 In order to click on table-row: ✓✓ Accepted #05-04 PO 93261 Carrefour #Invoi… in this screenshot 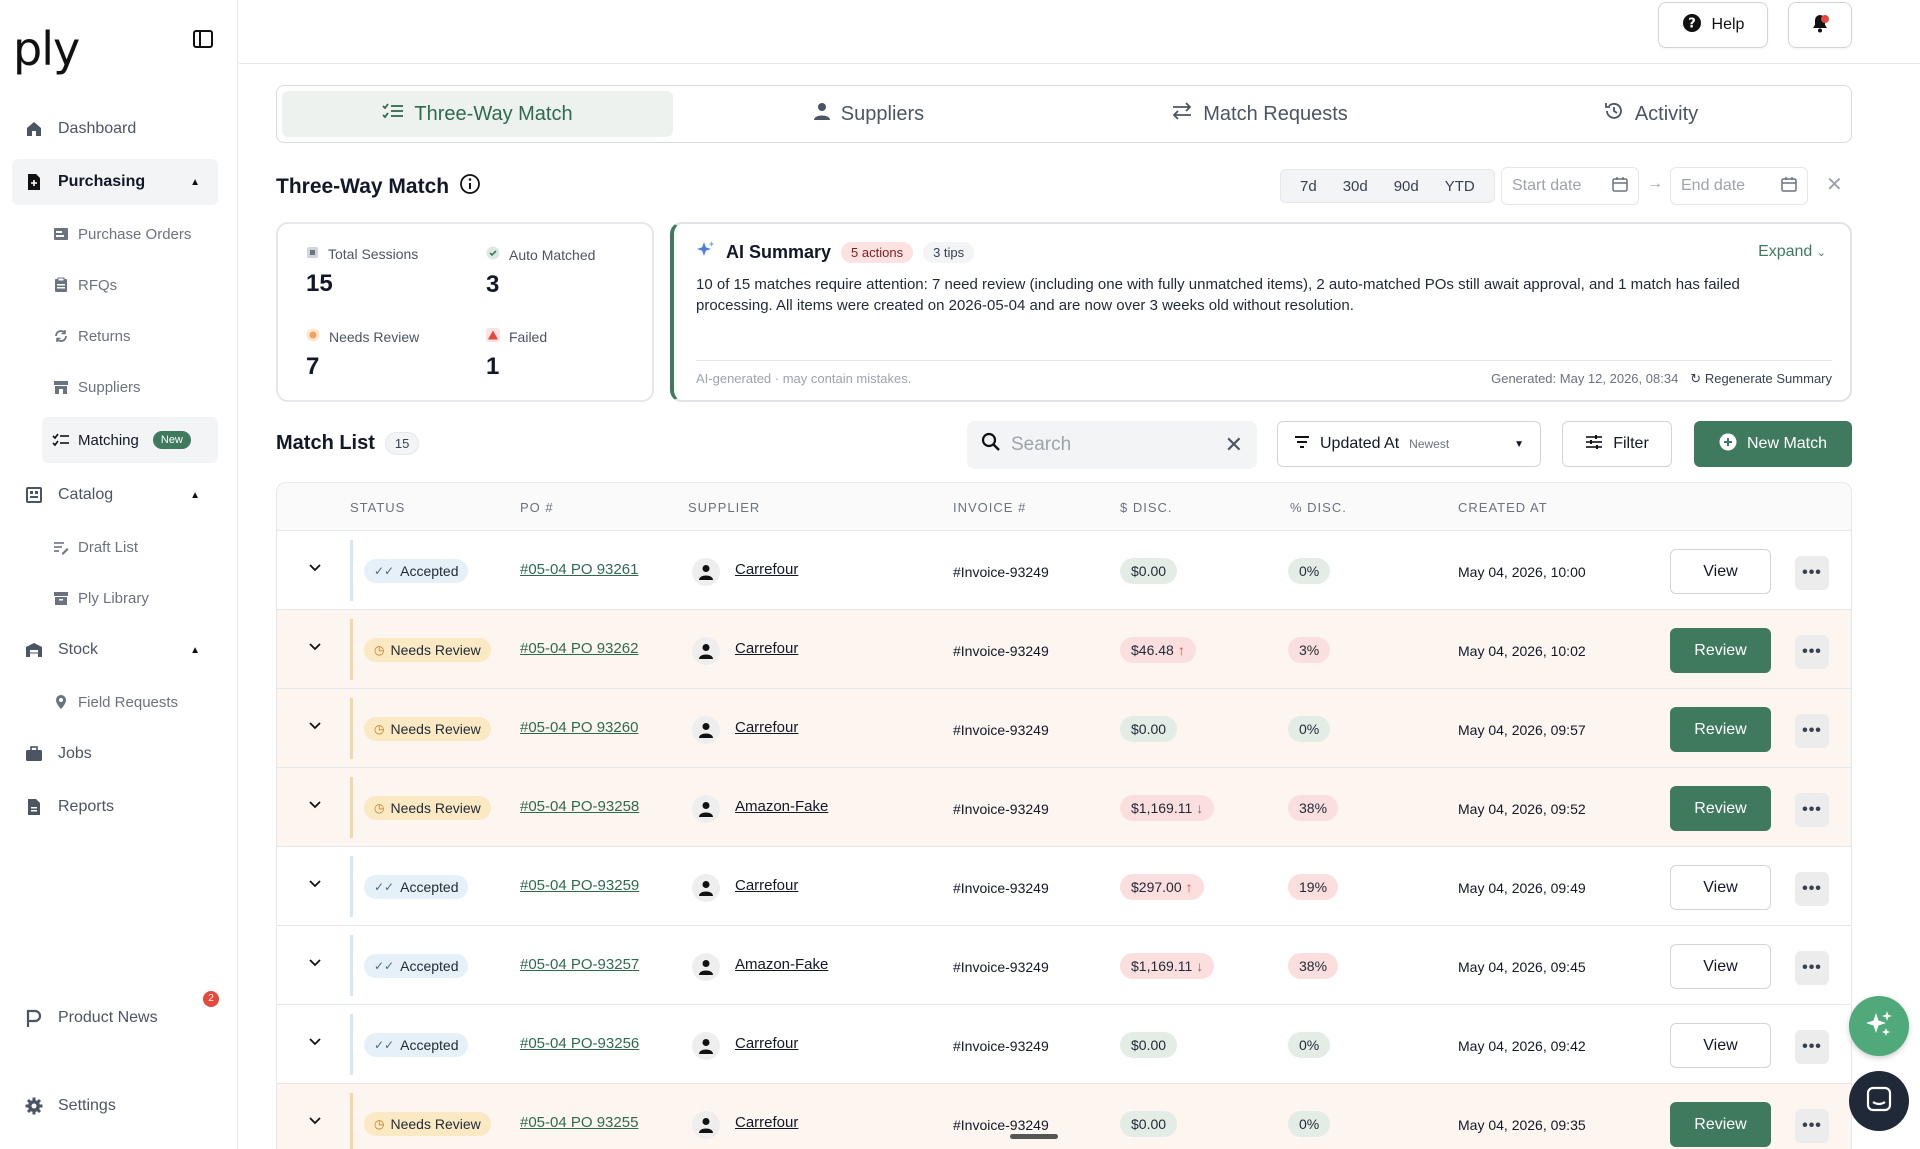, I will do `click(1064, 570)`.